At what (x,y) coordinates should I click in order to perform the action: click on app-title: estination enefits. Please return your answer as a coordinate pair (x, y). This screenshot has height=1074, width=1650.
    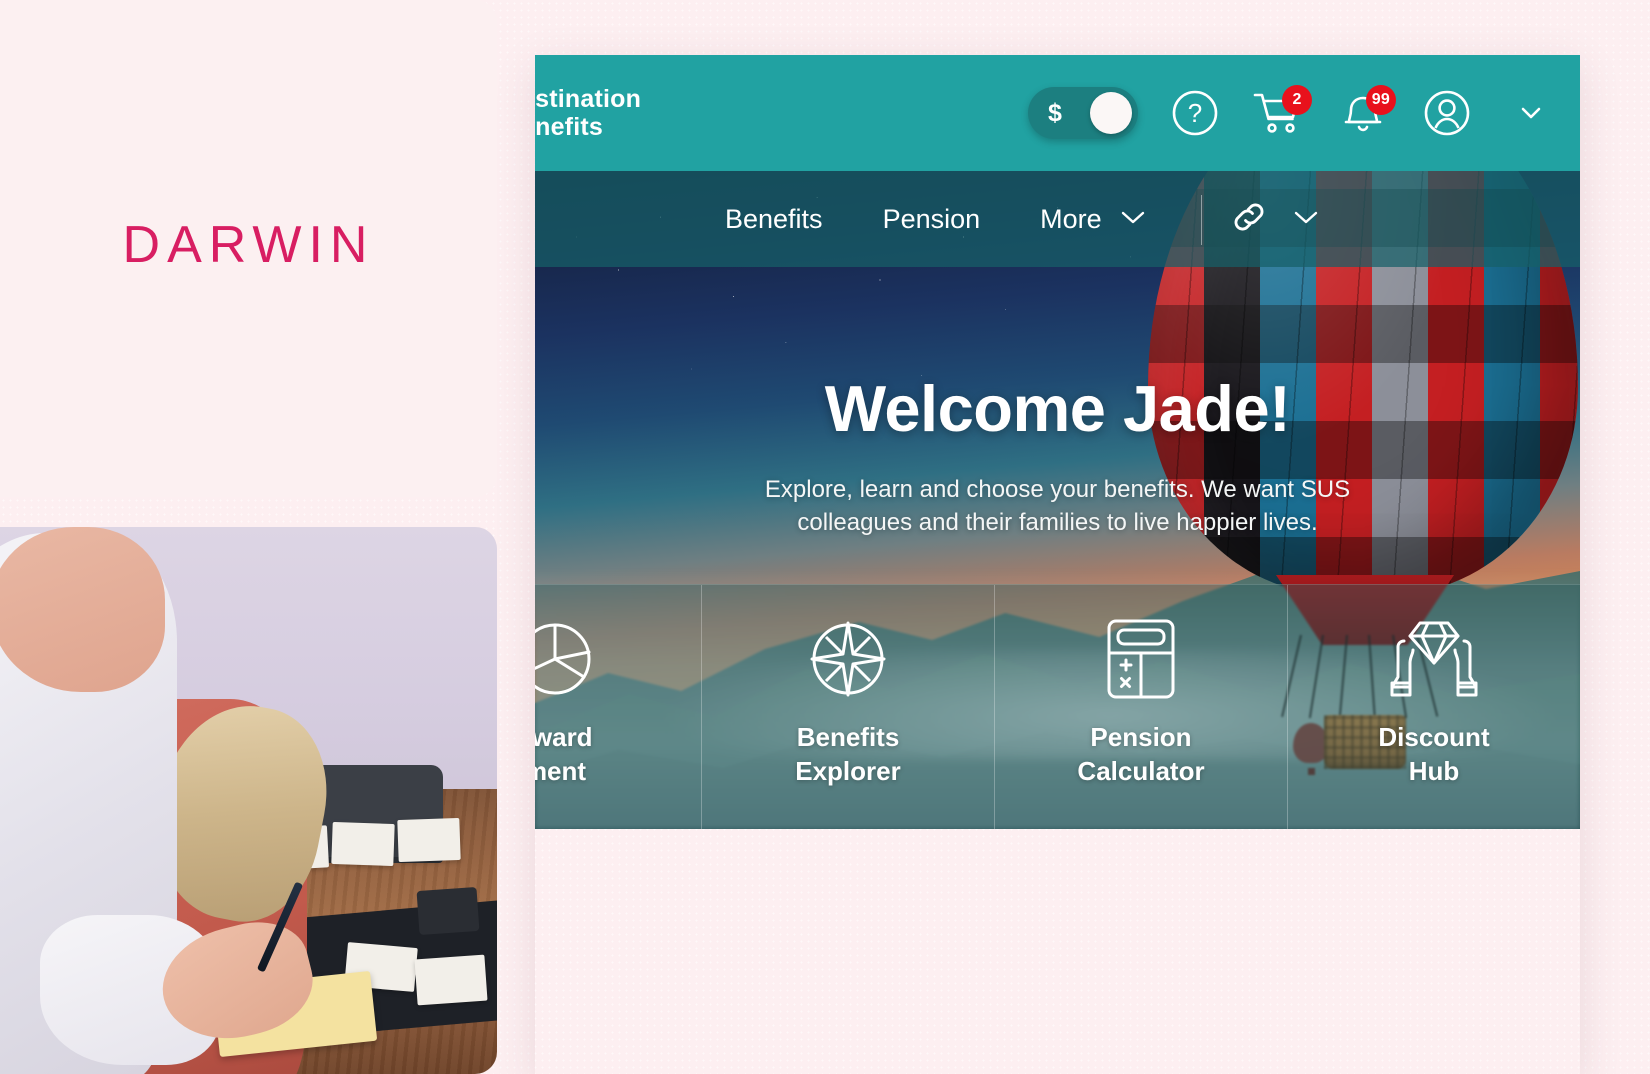
    Looking at the image, I should click on (588, 113).